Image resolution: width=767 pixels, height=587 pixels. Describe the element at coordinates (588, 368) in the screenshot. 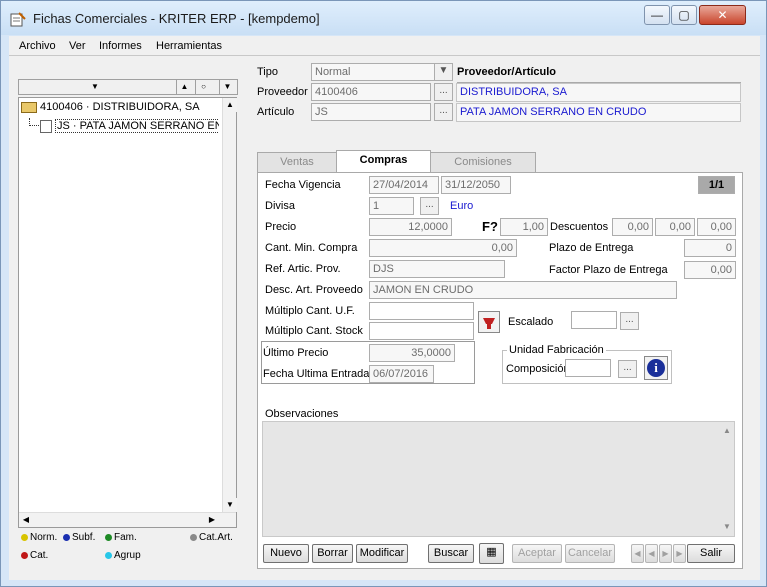

I see `composicion-field` at that location.